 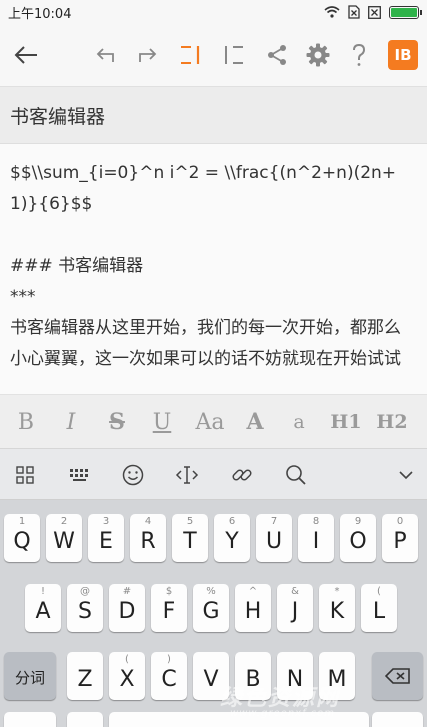 I want to click on key-f: $ F, so click(x=169, y=608).